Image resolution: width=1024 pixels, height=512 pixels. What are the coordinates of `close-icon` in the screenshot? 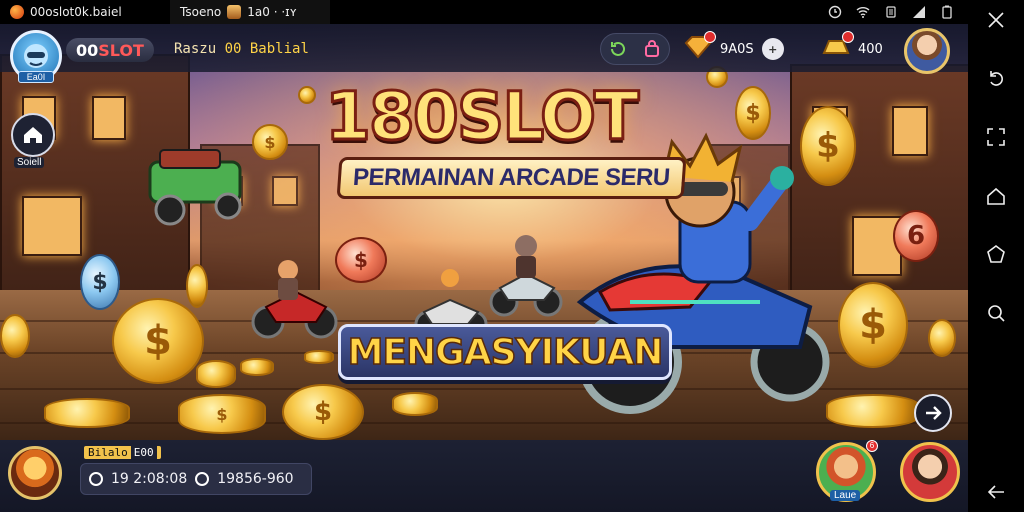 It's located at (996, 20).